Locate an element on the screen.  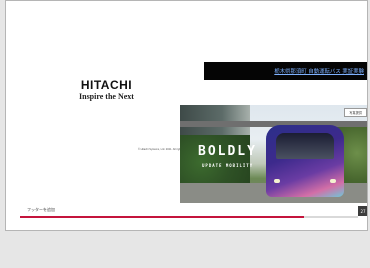
slide-progress-track is located at coordinates (189, 217).